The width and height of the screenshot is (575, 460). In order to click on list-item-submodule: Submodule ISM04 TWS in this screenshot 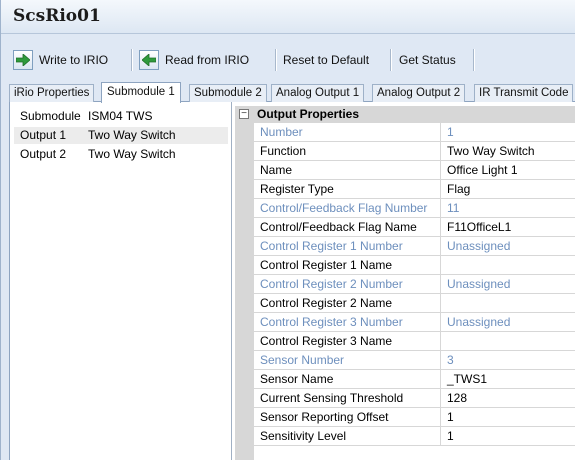, I will do `click(121, 116)`.